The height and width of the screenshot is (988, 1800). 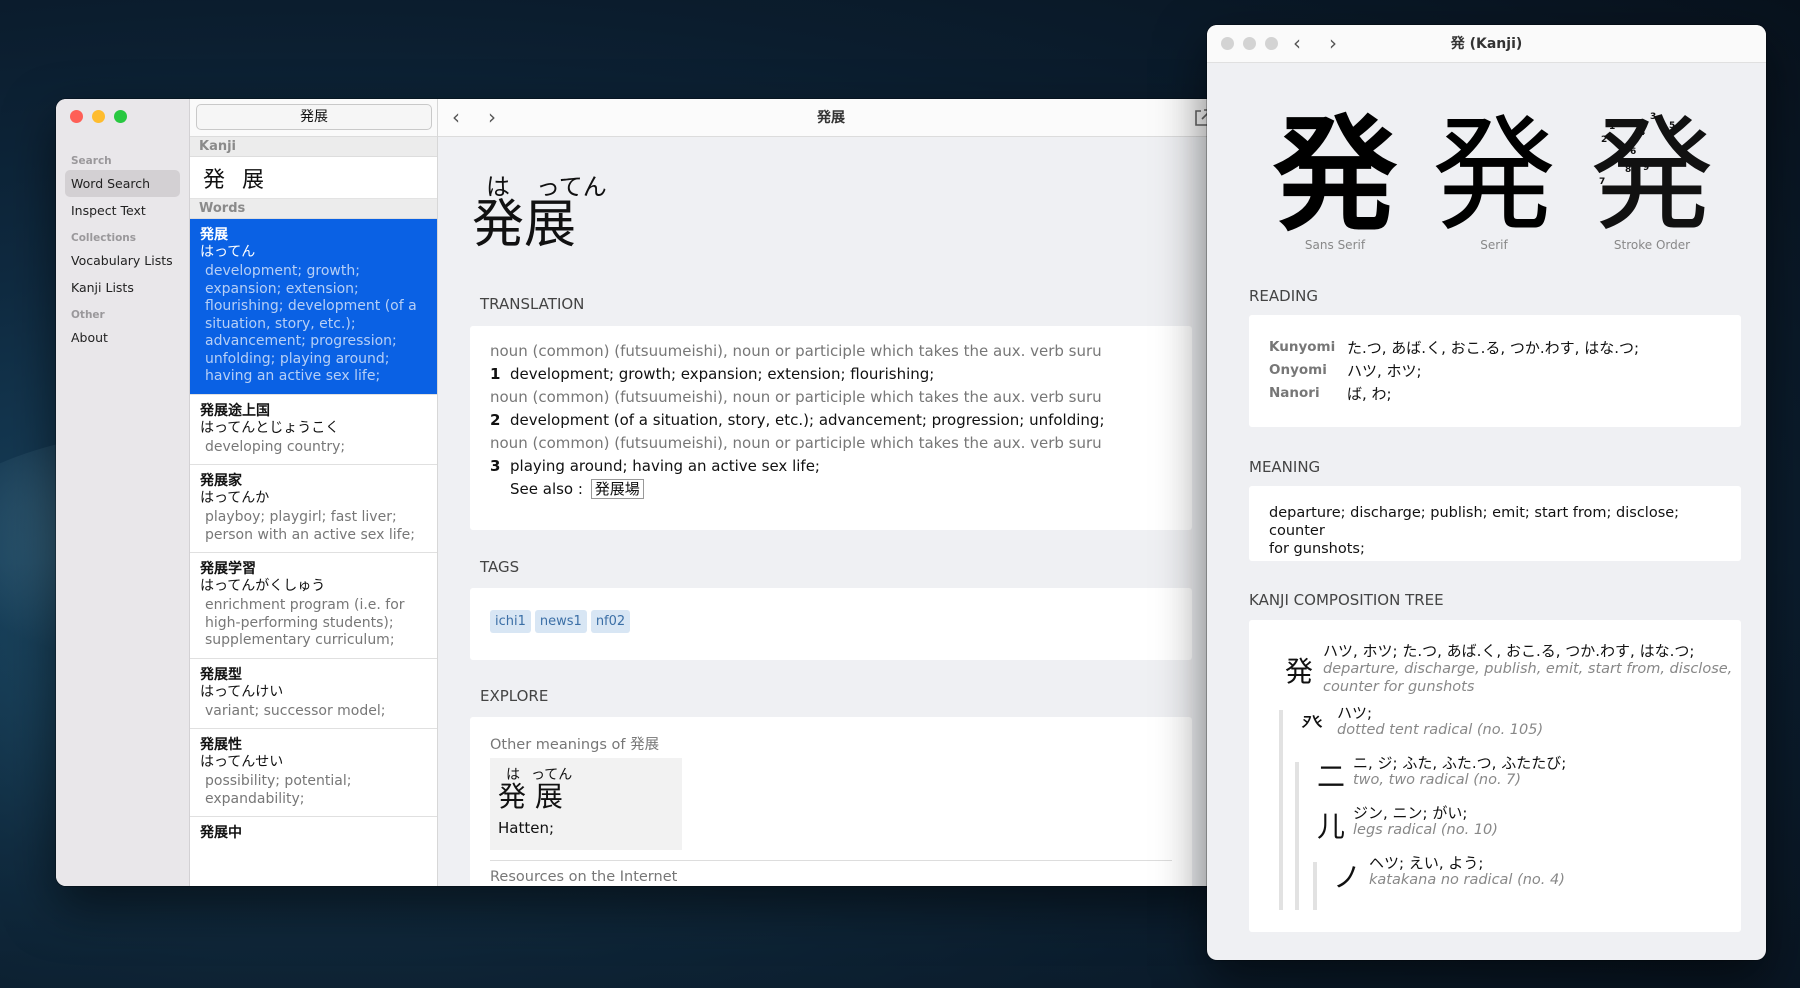 What do you see at coordinates (550, 225) in the screenshot?
I see `headword-char: 展` at bounding box center [550, 225].